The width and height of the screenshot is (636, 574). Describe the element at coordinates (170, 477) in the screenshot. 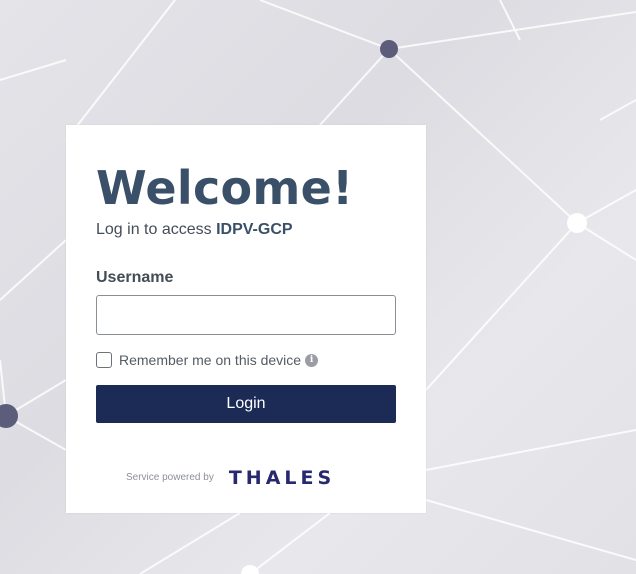

I see `powered-by-text: Service powered by` at that location.